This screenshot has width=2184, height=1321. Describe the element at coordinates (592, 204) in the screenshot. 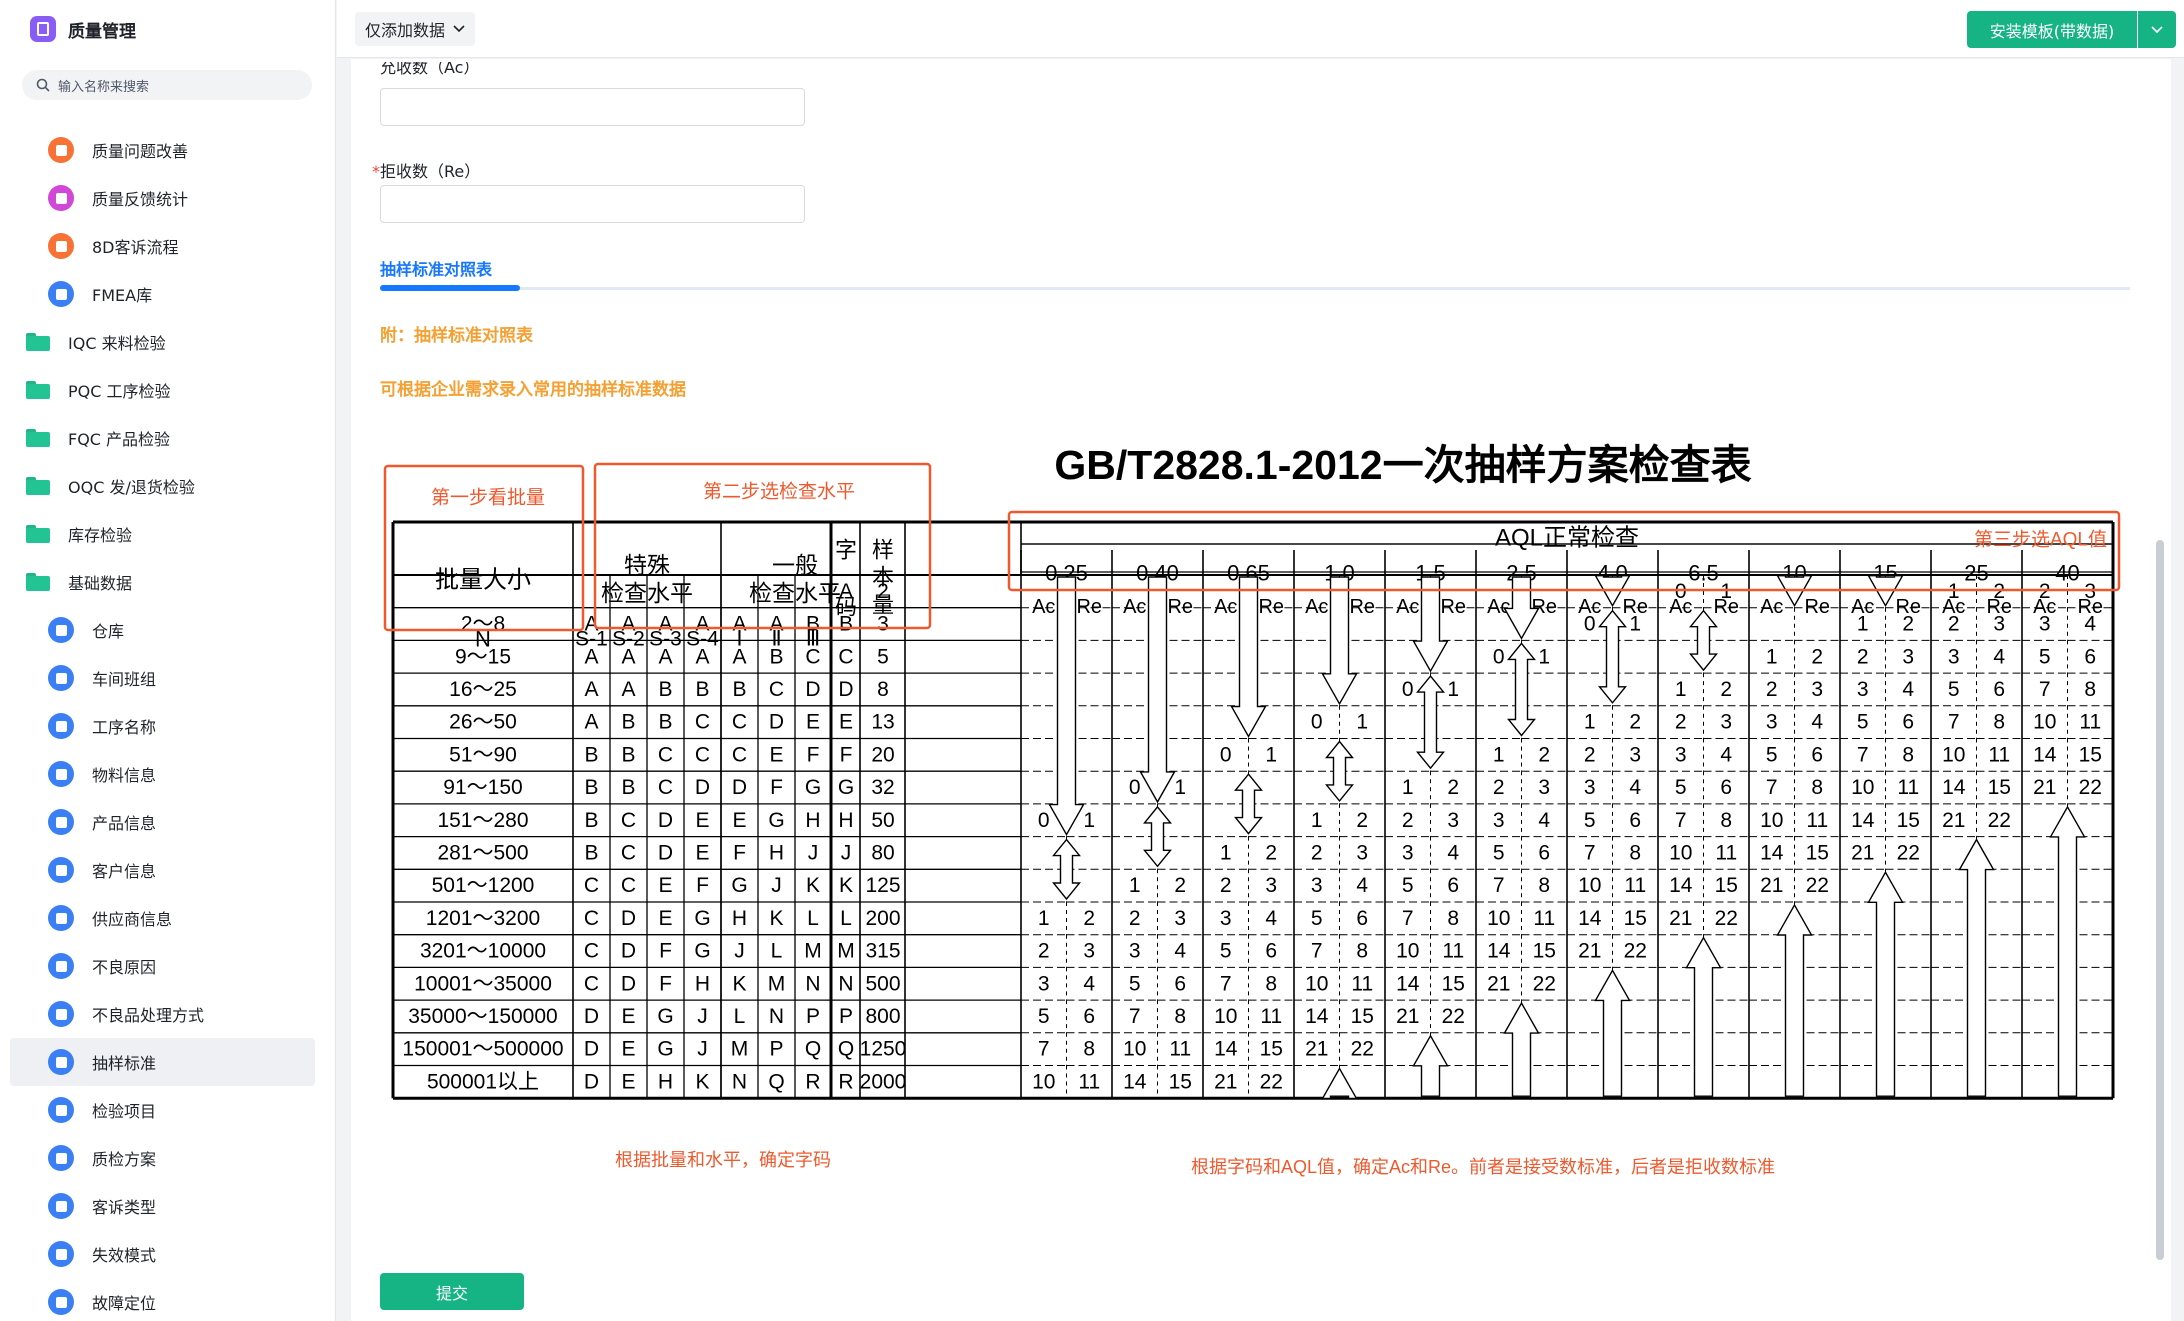

I see `reject-number-input` at that location.